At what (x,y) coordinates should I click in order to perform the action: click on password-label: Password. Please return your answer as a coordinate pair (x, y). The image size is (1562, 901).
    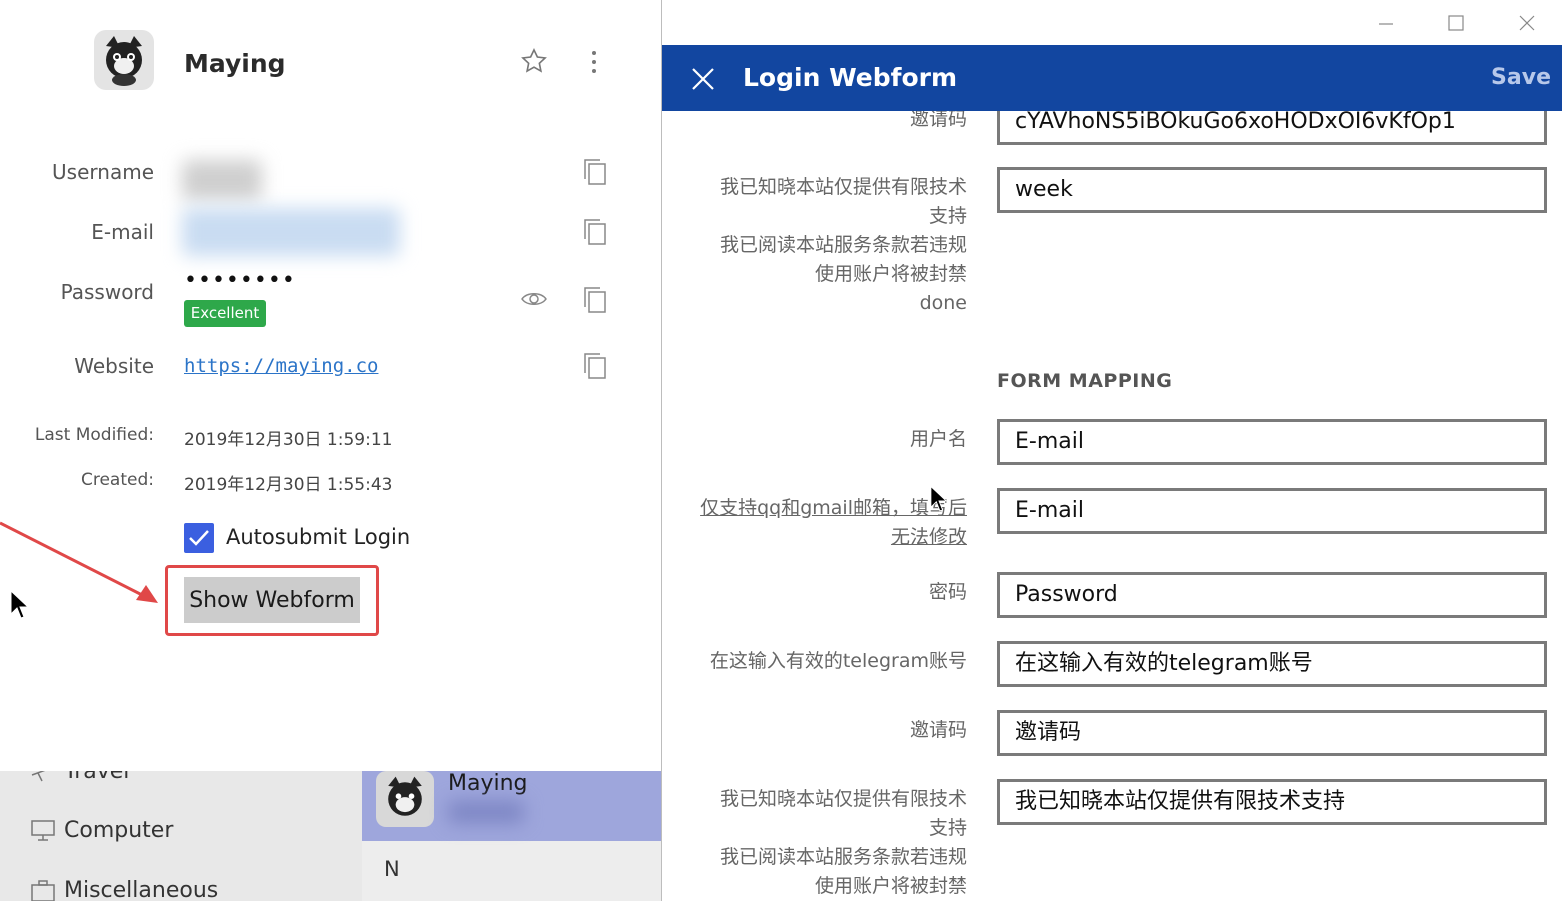
    Looking at the image, I should click on (107, 292).